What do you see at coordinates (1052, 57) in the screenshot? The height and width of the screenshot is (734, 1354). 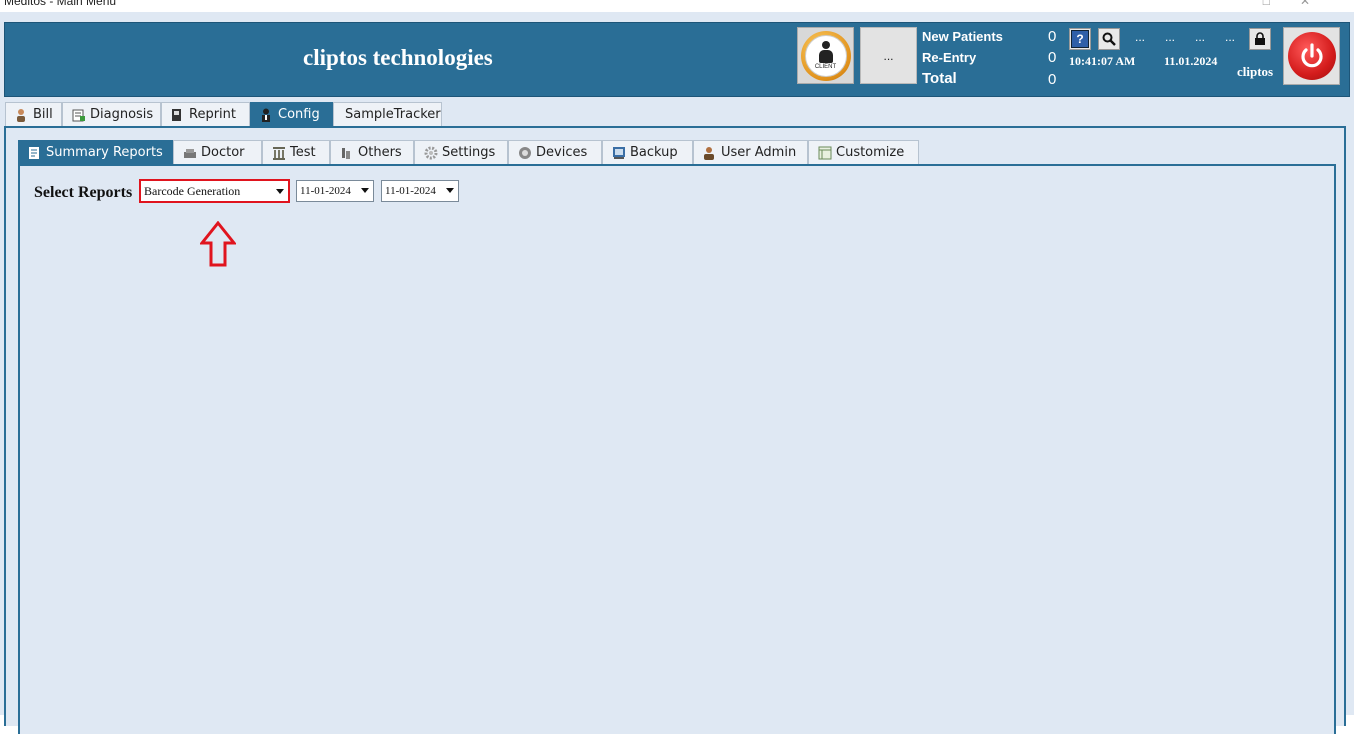 I see `re-entry-count: 0` at bounding box center [1052, 57].